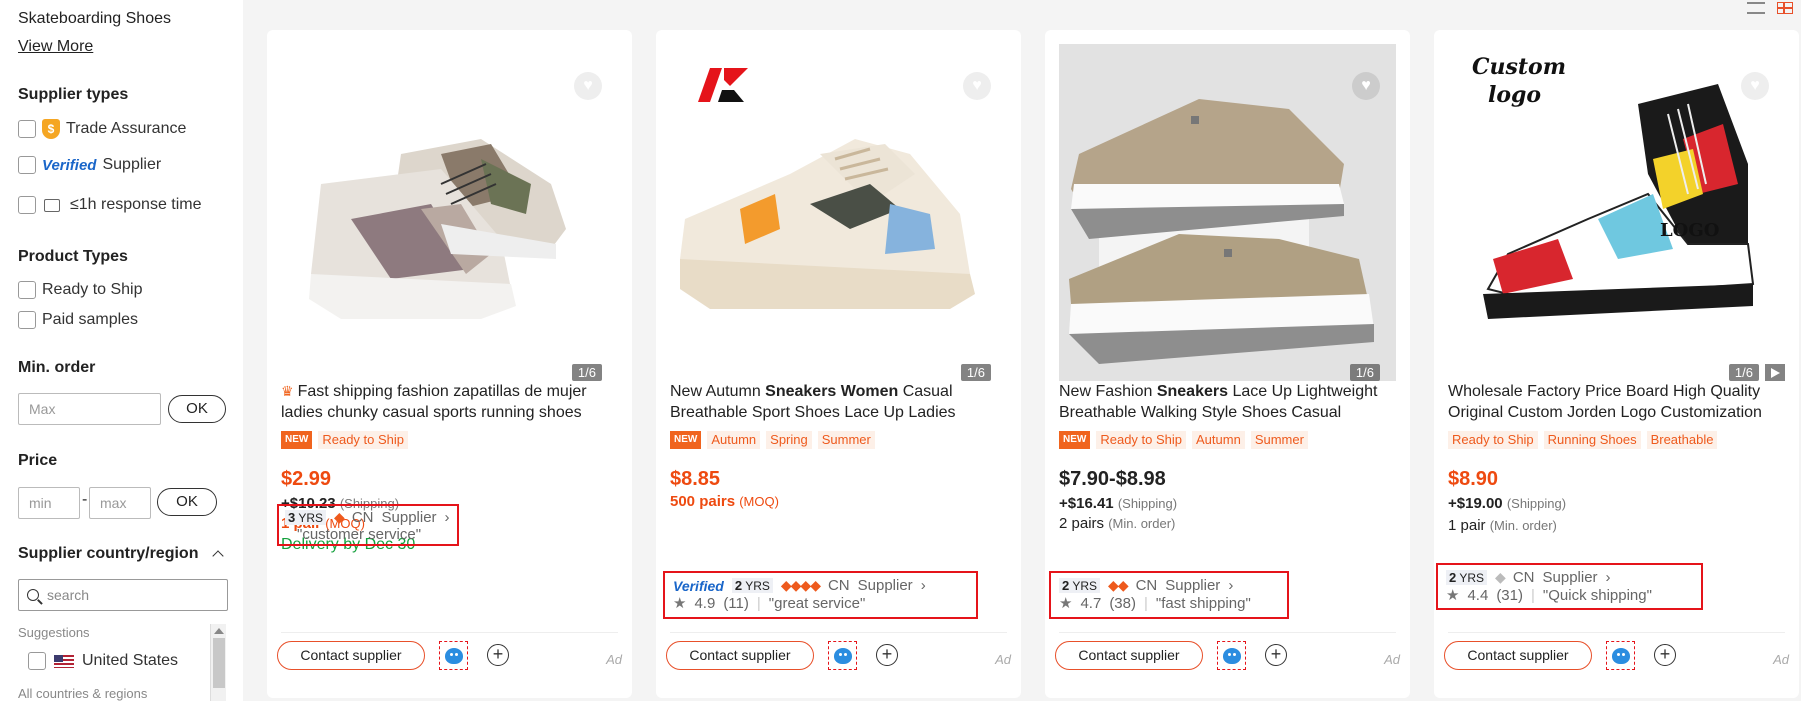 Image resolution: width=1801 pixels, height=701 pixels. I want to click on product-types-heading: Product Types, so click(73, 256).